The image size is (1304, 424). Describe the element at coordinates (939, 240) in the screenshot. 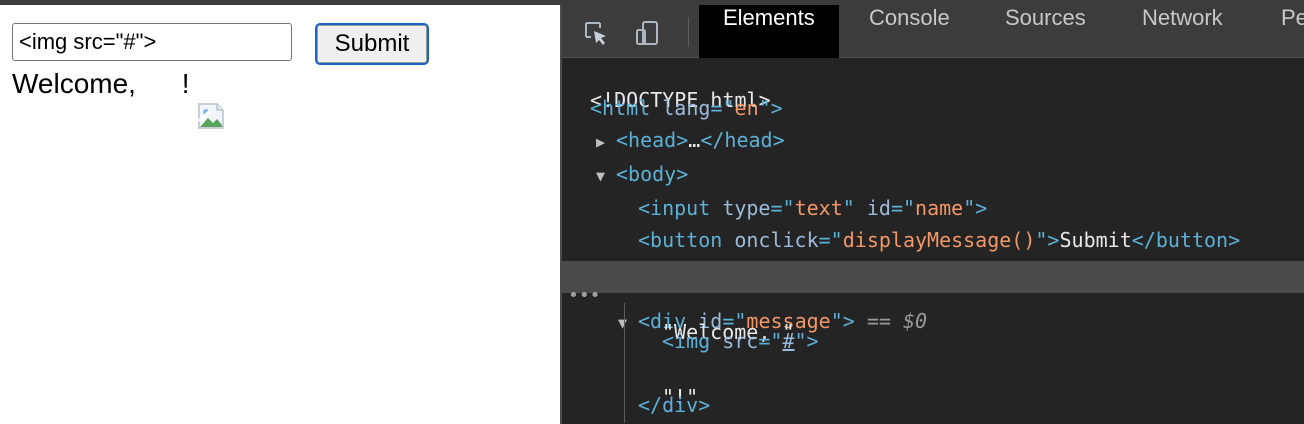

I see `button-attr-onclick-value: displayMessage()` at that location.